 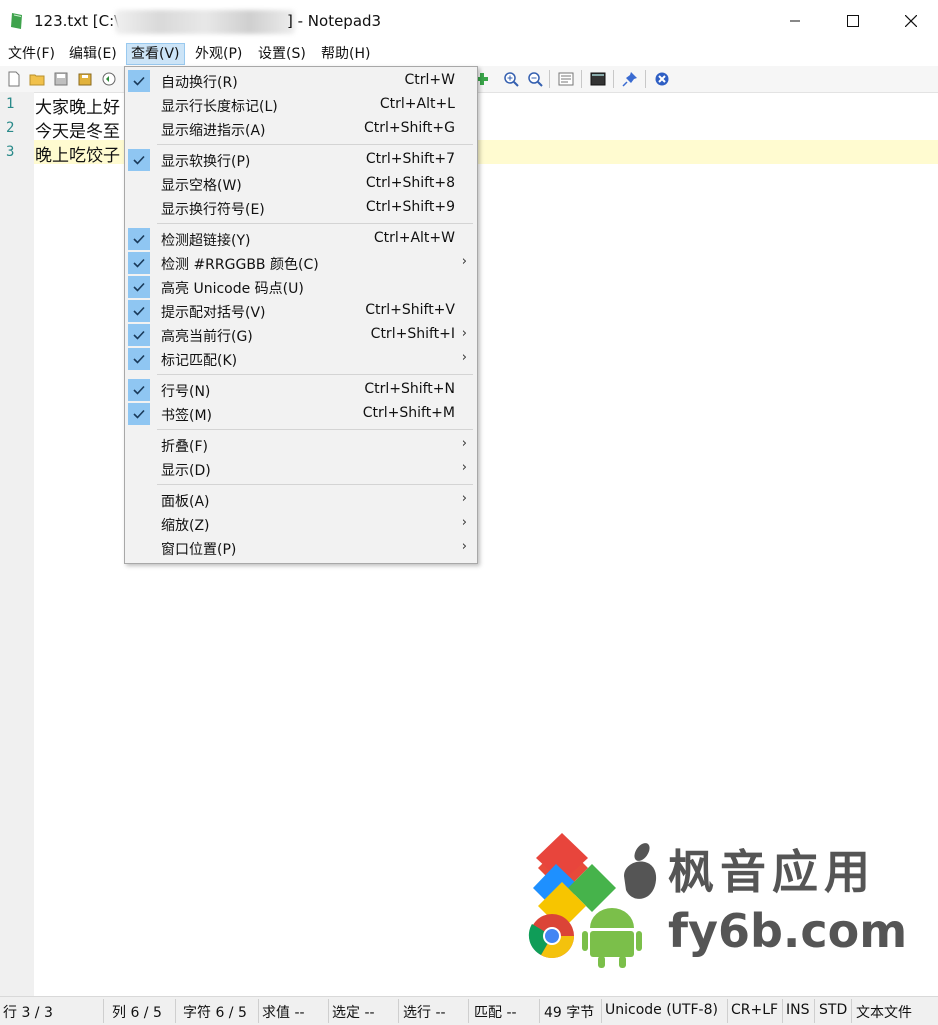 What do you see at coordinates (495, 1012) in the screenshot?
I see `status-match: 匹配 --` at bounding box center [495, 1012].